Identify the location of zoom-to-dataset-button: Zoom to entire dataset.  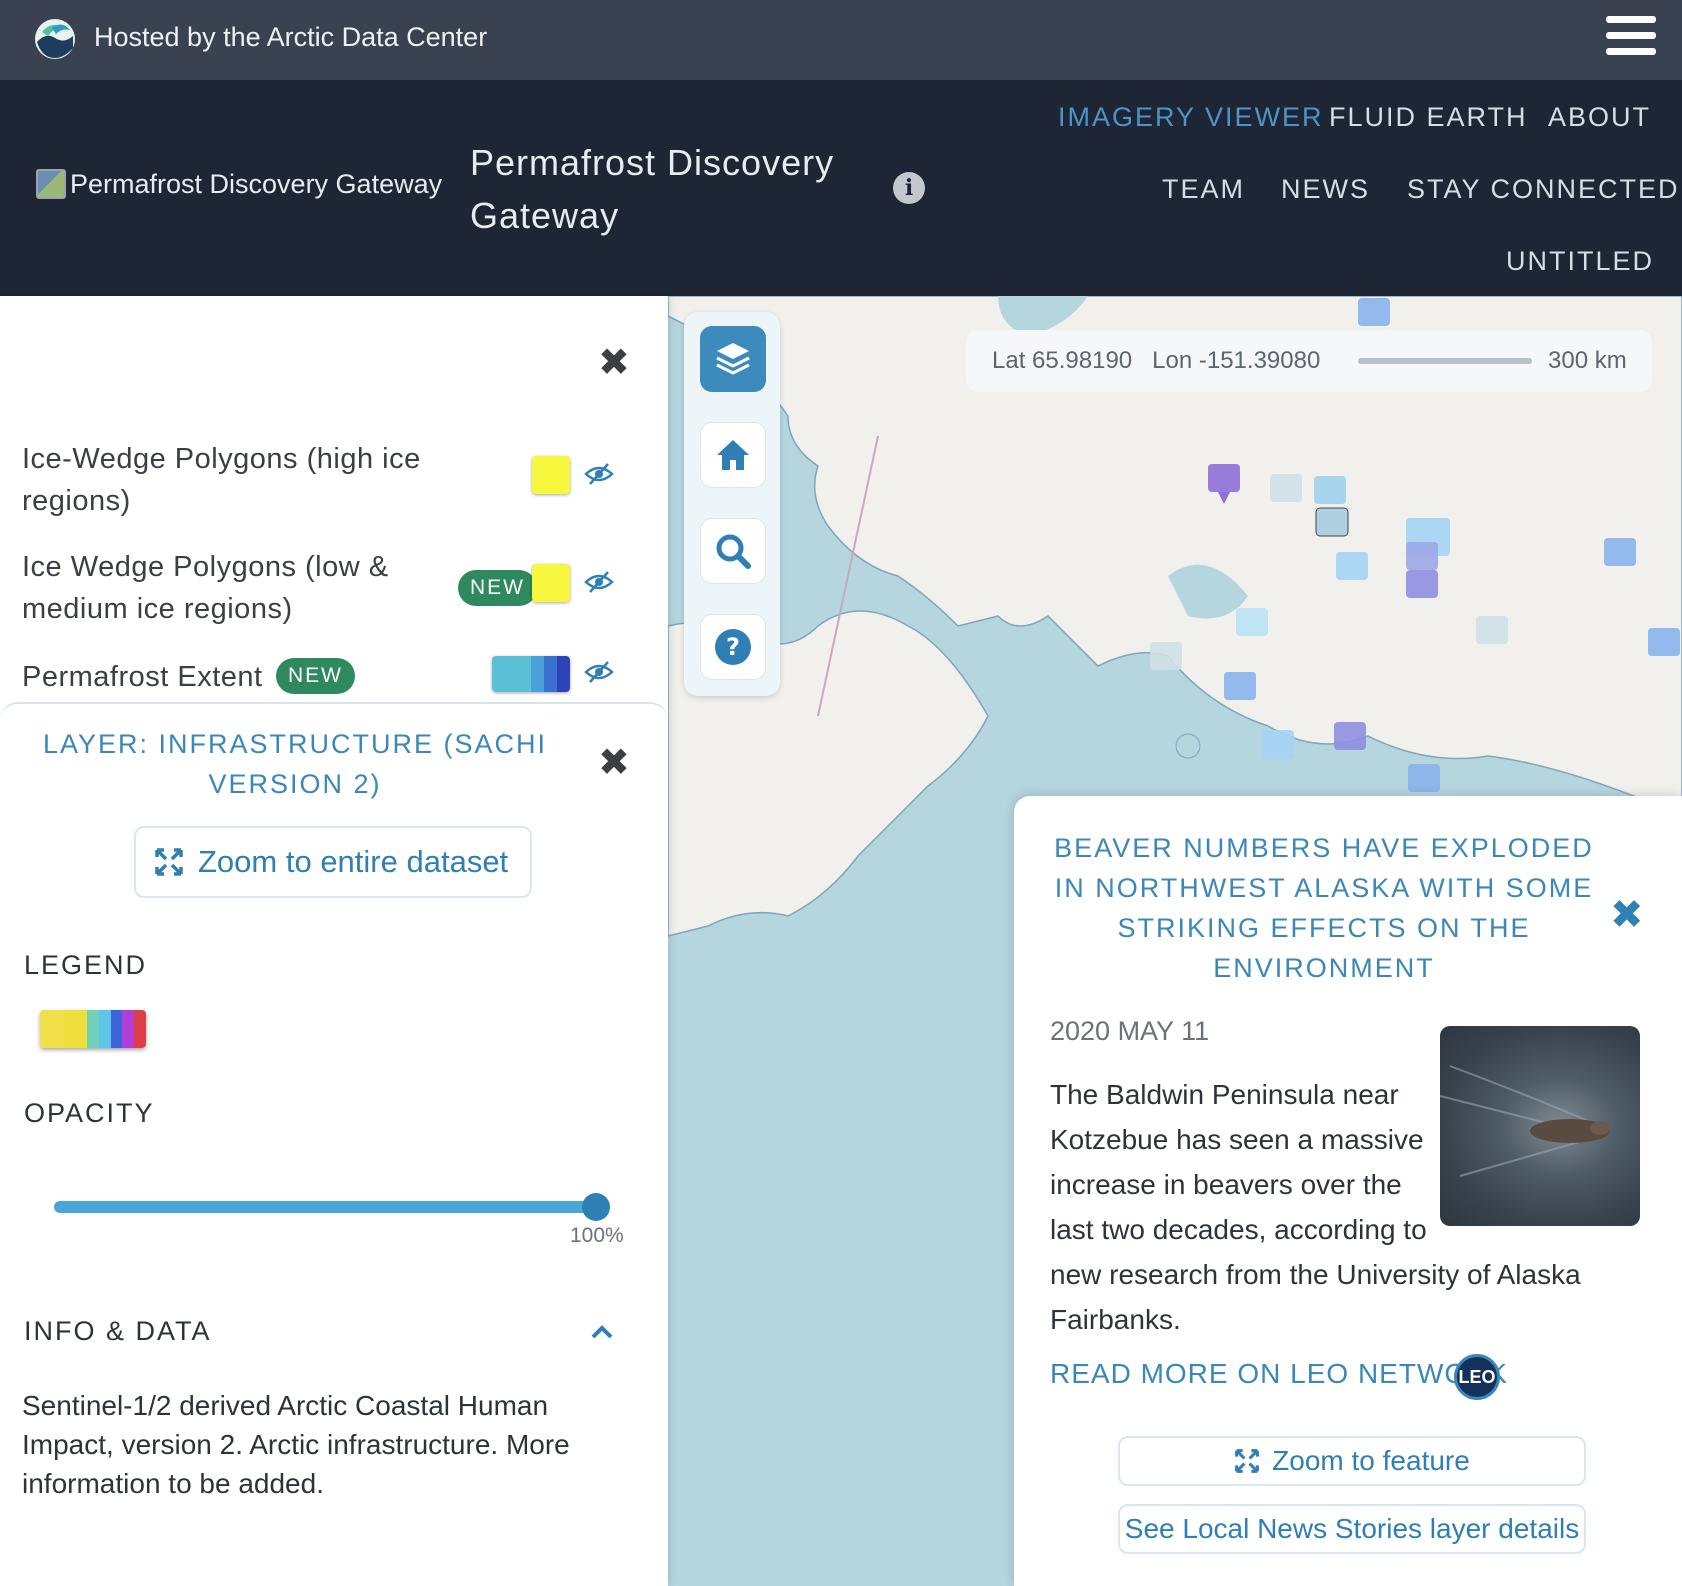
(333, 862).